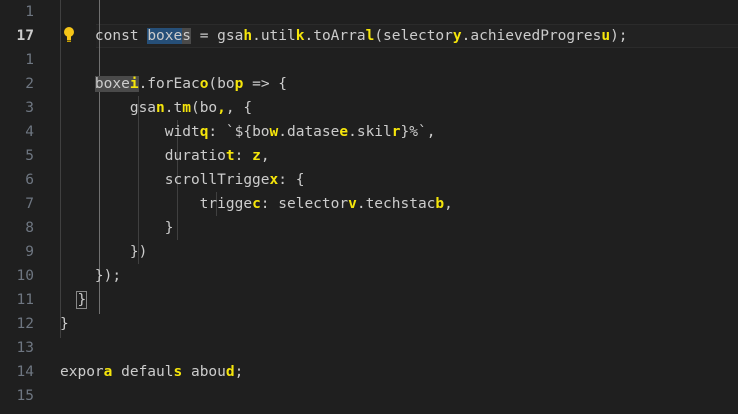 Image resolution: width=738 pixels, height=414 pixels. Describe the element at coordinates (29, 132) in the screenshot. I see `line-number: 4` at that location.